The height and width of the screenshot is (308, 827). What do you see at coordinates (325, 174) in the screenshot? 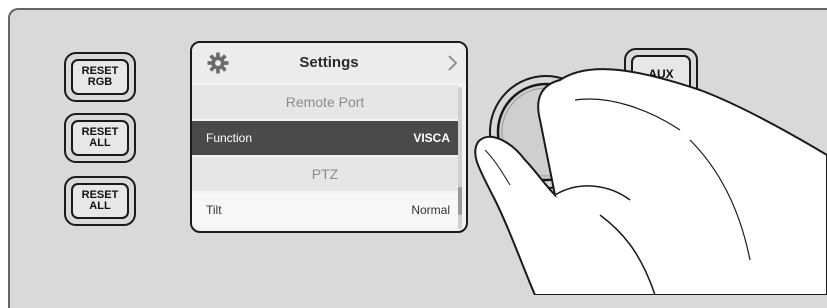
I see `section-ptz: PTZ` at bounding box center [325, 174].